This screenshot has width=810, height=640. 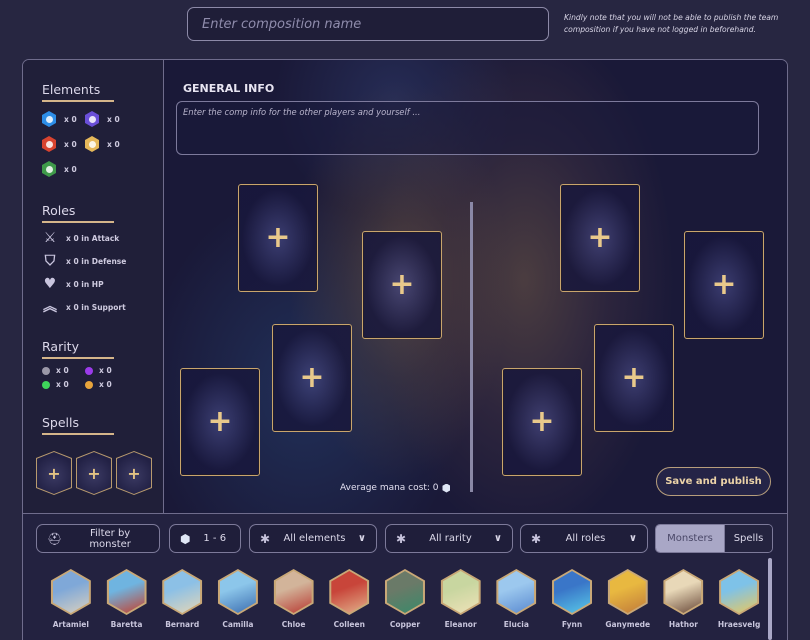 I want to click on monster-slot-left-3: +, so click(x=312, y=378).